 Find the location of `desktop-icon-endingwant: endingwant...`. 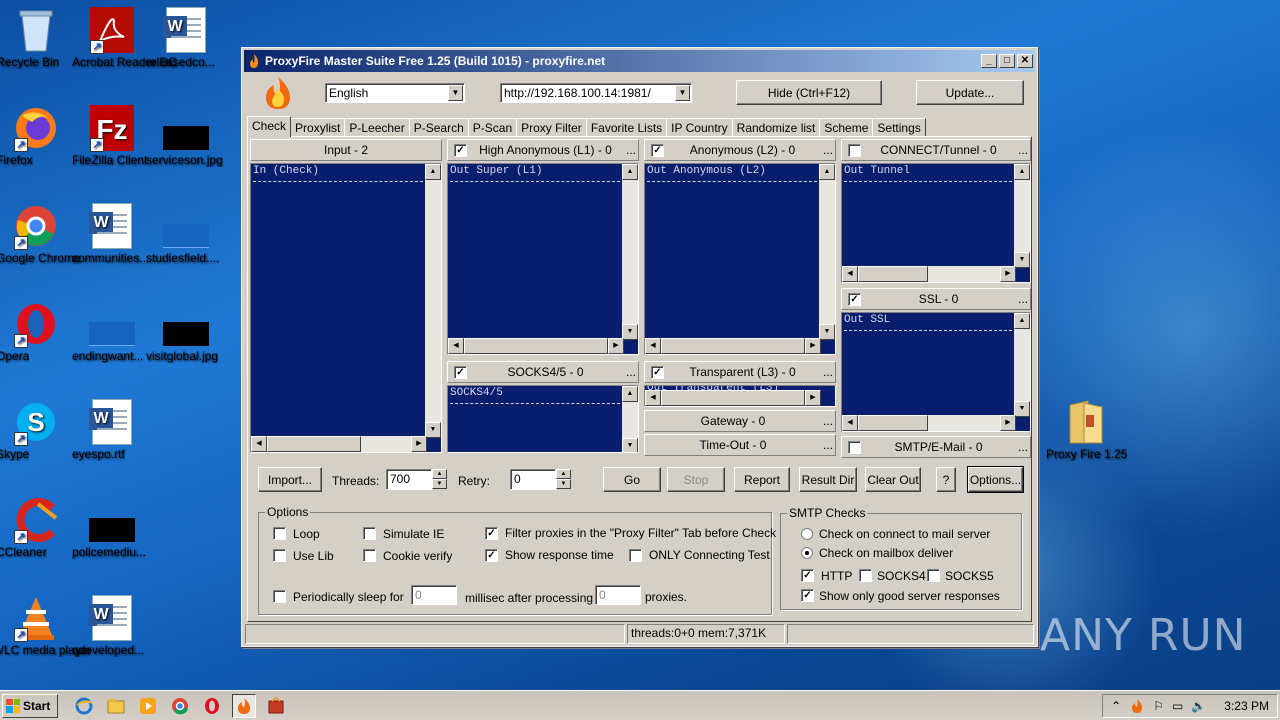

desktop-icon-endingwant: endingwant... is located at coordinates (112, 331).